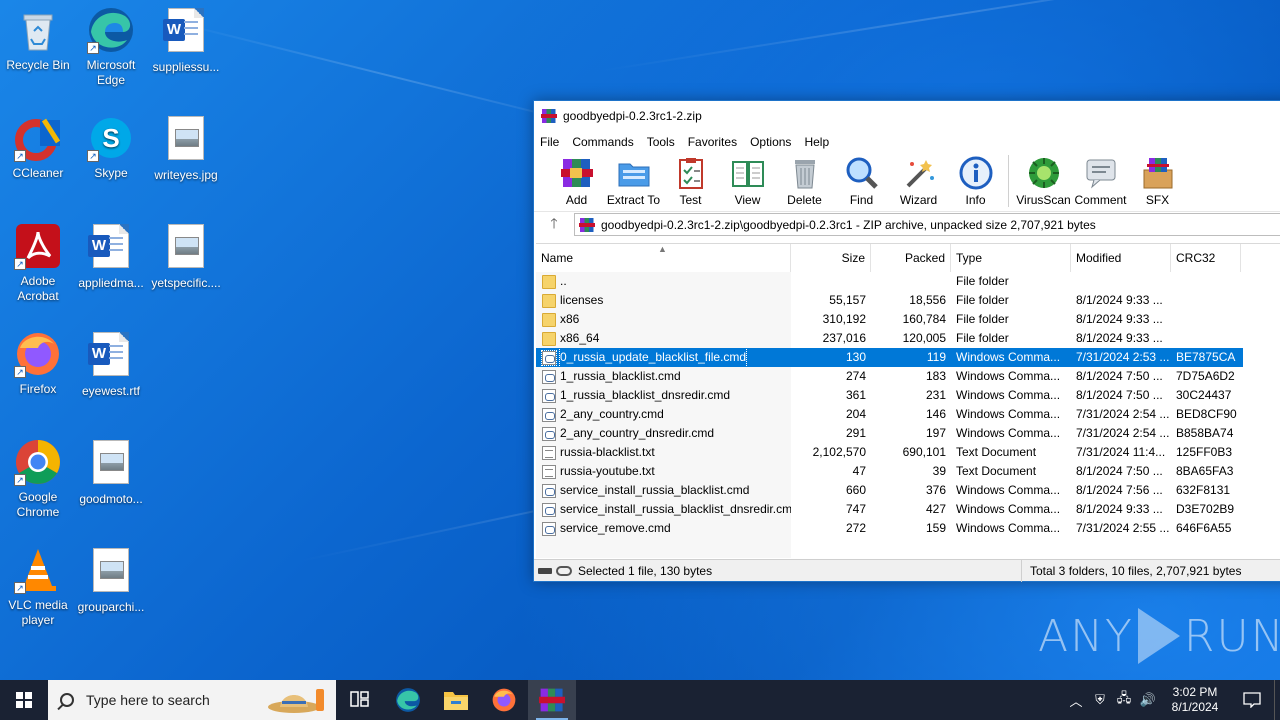  I want to click on edge-icon: ↗, so click(111, 30).